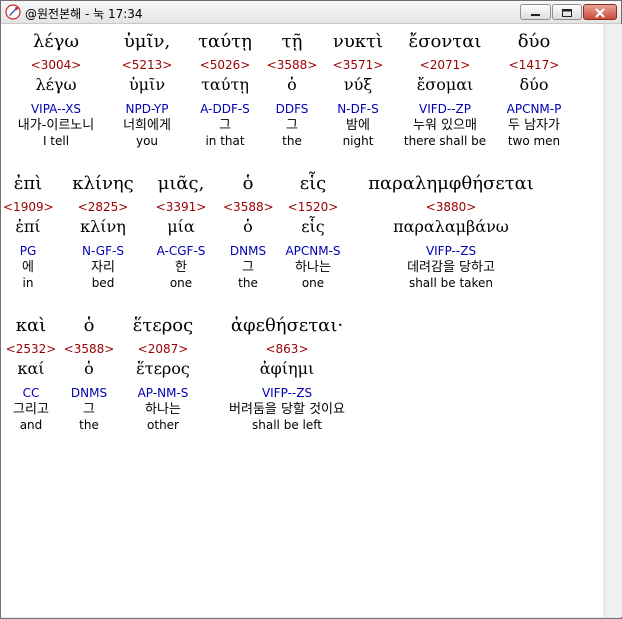  I want to click on parsing-code: CC, so click(31, 393).